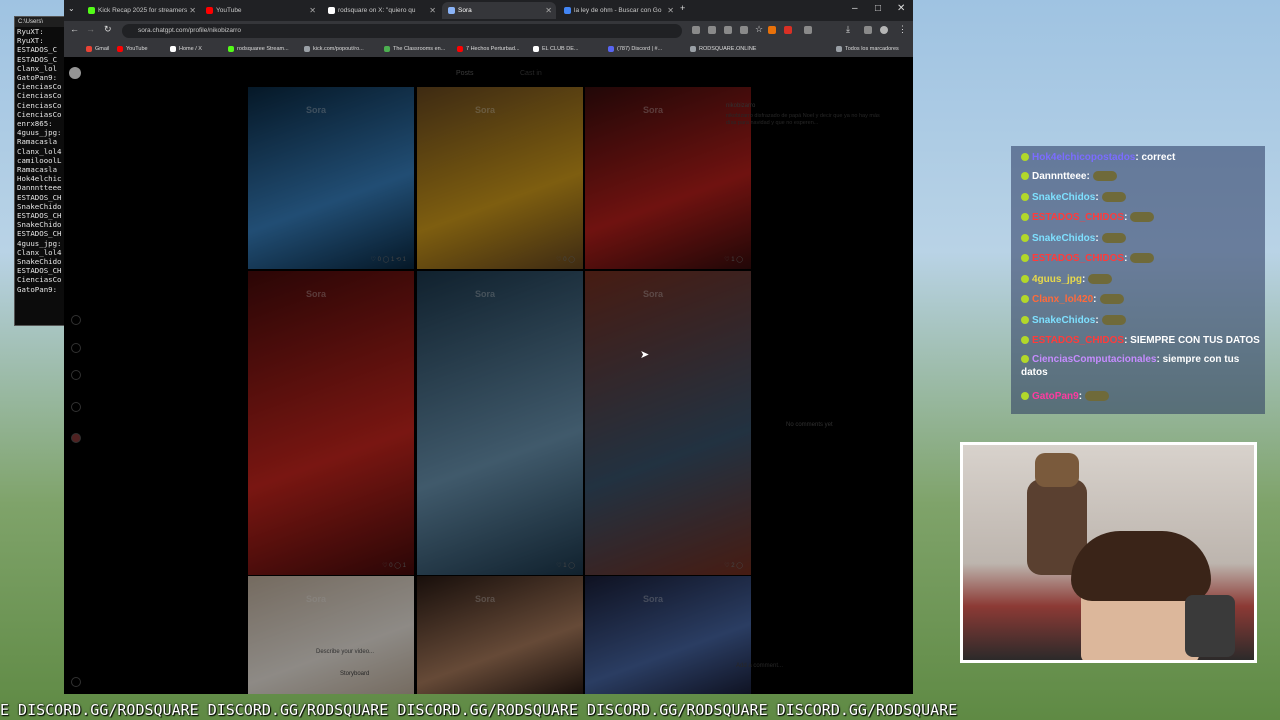  Describe the element at coordinates (848, 29) in the screenshot. I see `download-icon: ⤓` at that location.